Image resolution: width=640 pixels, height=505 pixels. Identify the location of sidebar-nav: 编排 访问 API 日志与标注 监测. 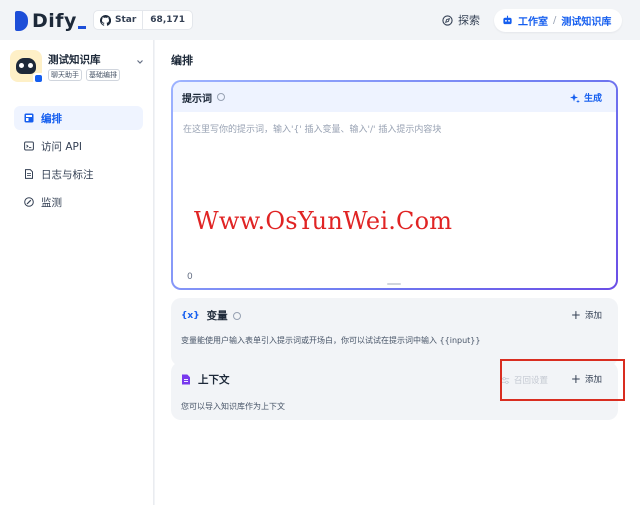
(78, 162).